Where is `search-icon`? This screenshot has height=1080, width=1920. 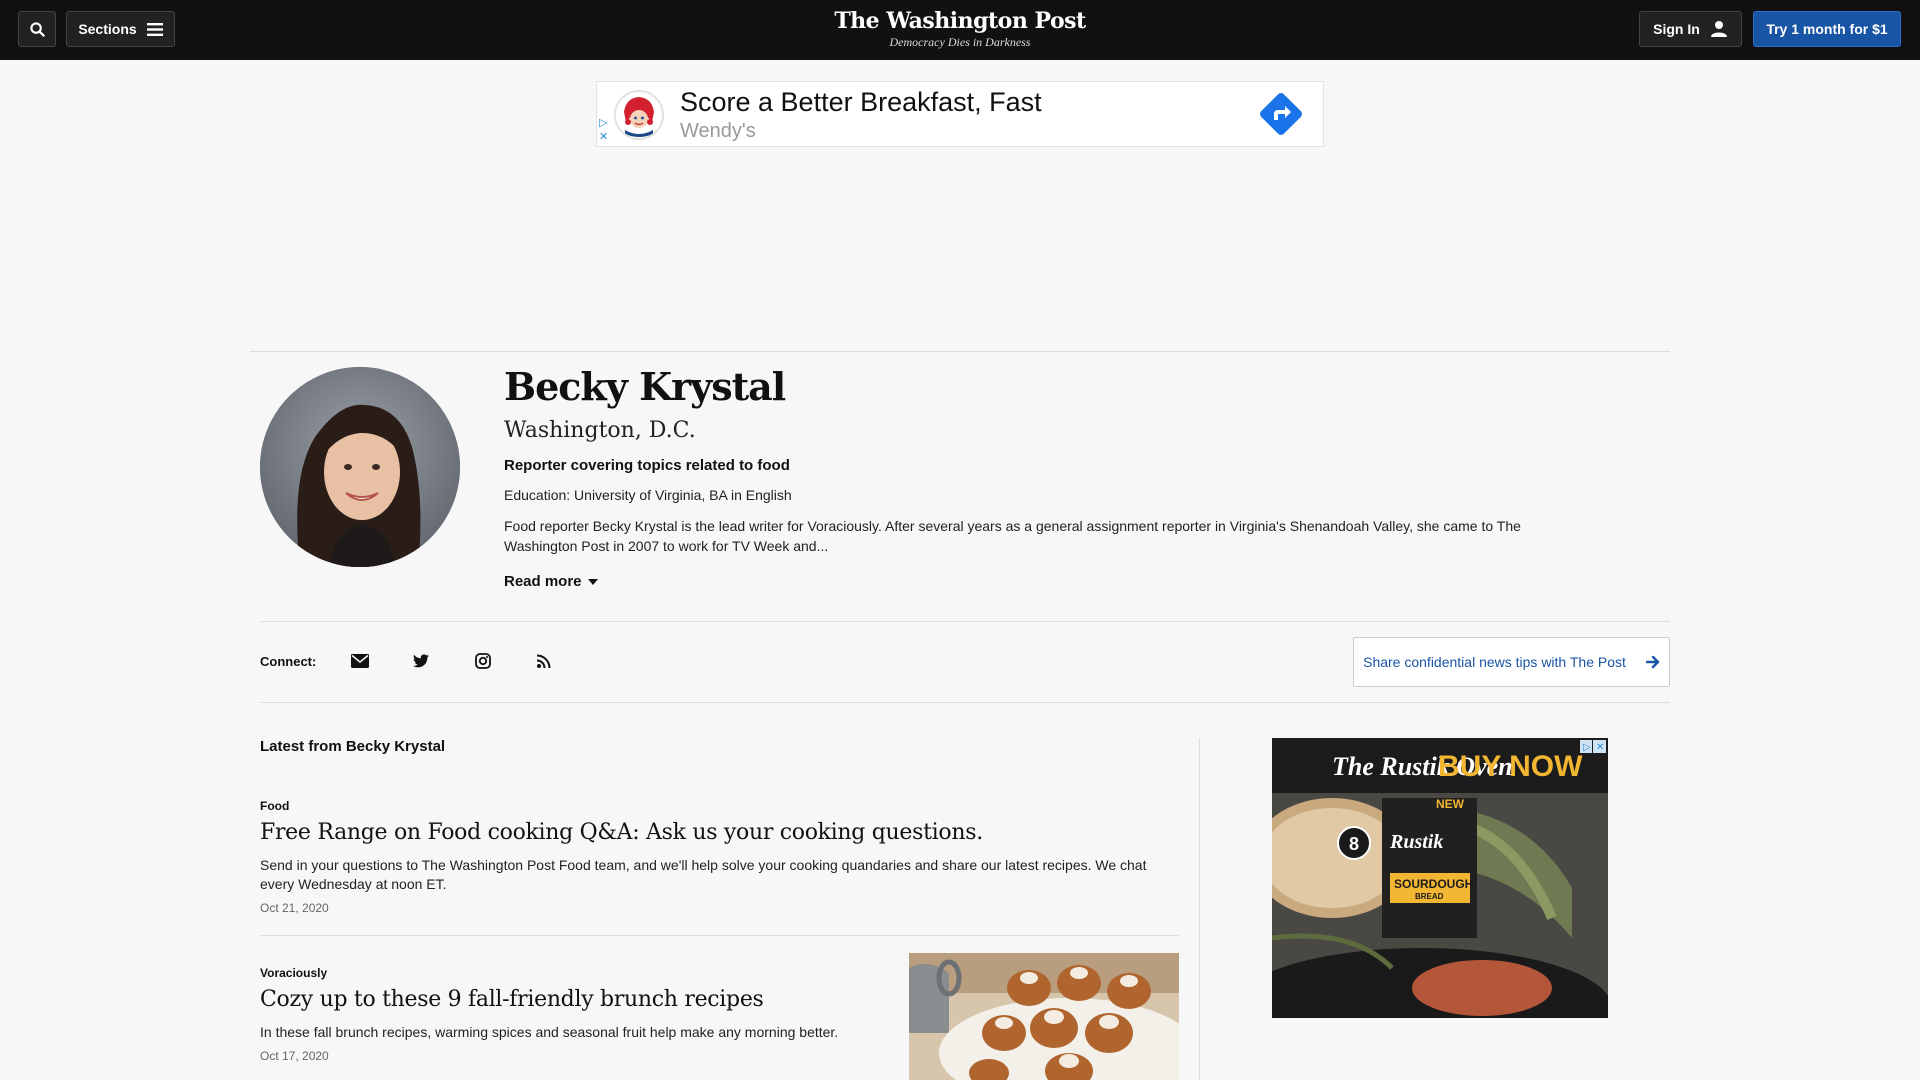 search-icon is located at coordinates (37, 29).